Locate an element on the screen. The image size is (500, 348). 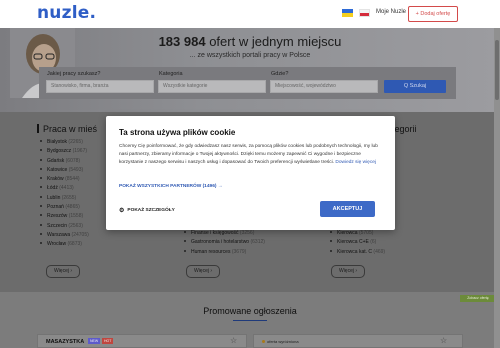
list-item-count: (2655) is located at coordinates (69, 197).